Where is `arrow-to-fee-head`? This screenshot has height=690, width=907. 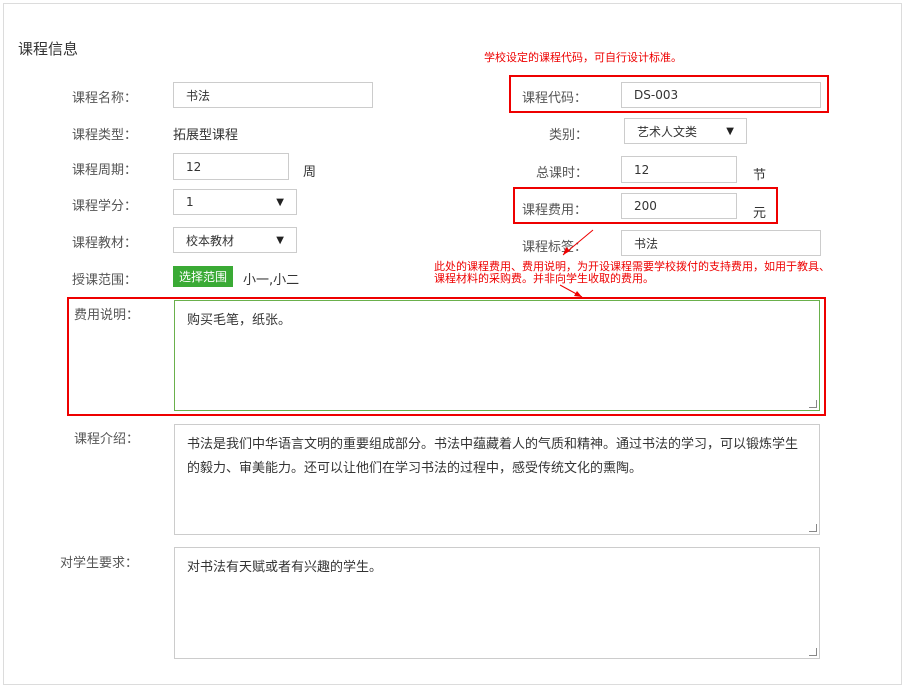 arrow-to-fee-head is located at coordinates (566, 251).